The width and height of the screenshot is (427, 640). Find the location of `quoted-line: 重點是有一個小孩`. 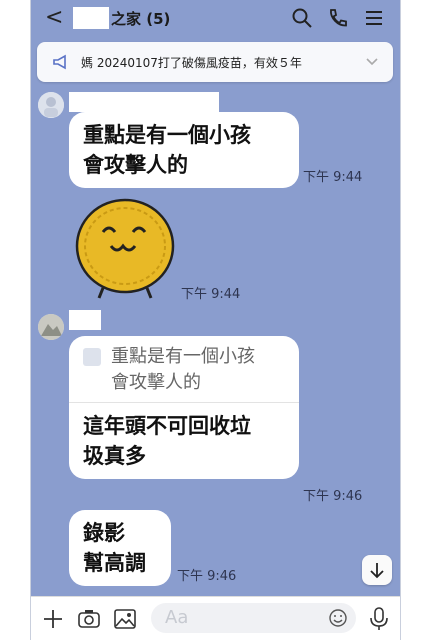

quoted-line: 重點是有一個小孩 is located at coordinates (183, 356).